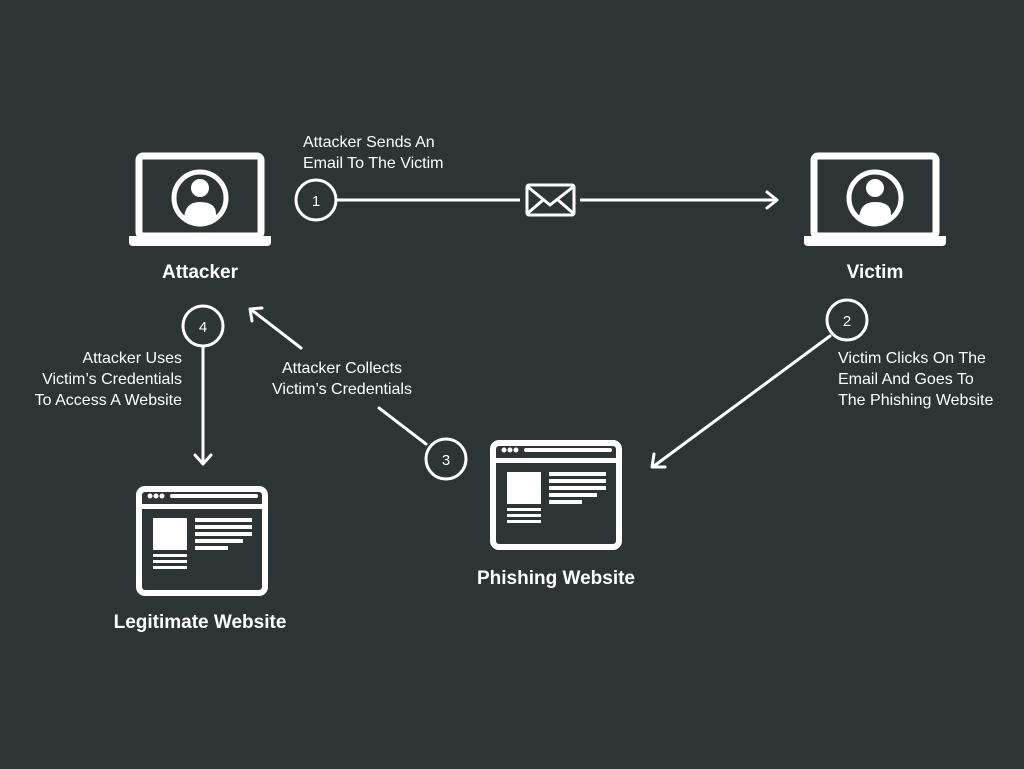  What do you see at coordinates (203, 405) in the screenshot?
I see `step-4-arrow` at bounding box center [203, 405].